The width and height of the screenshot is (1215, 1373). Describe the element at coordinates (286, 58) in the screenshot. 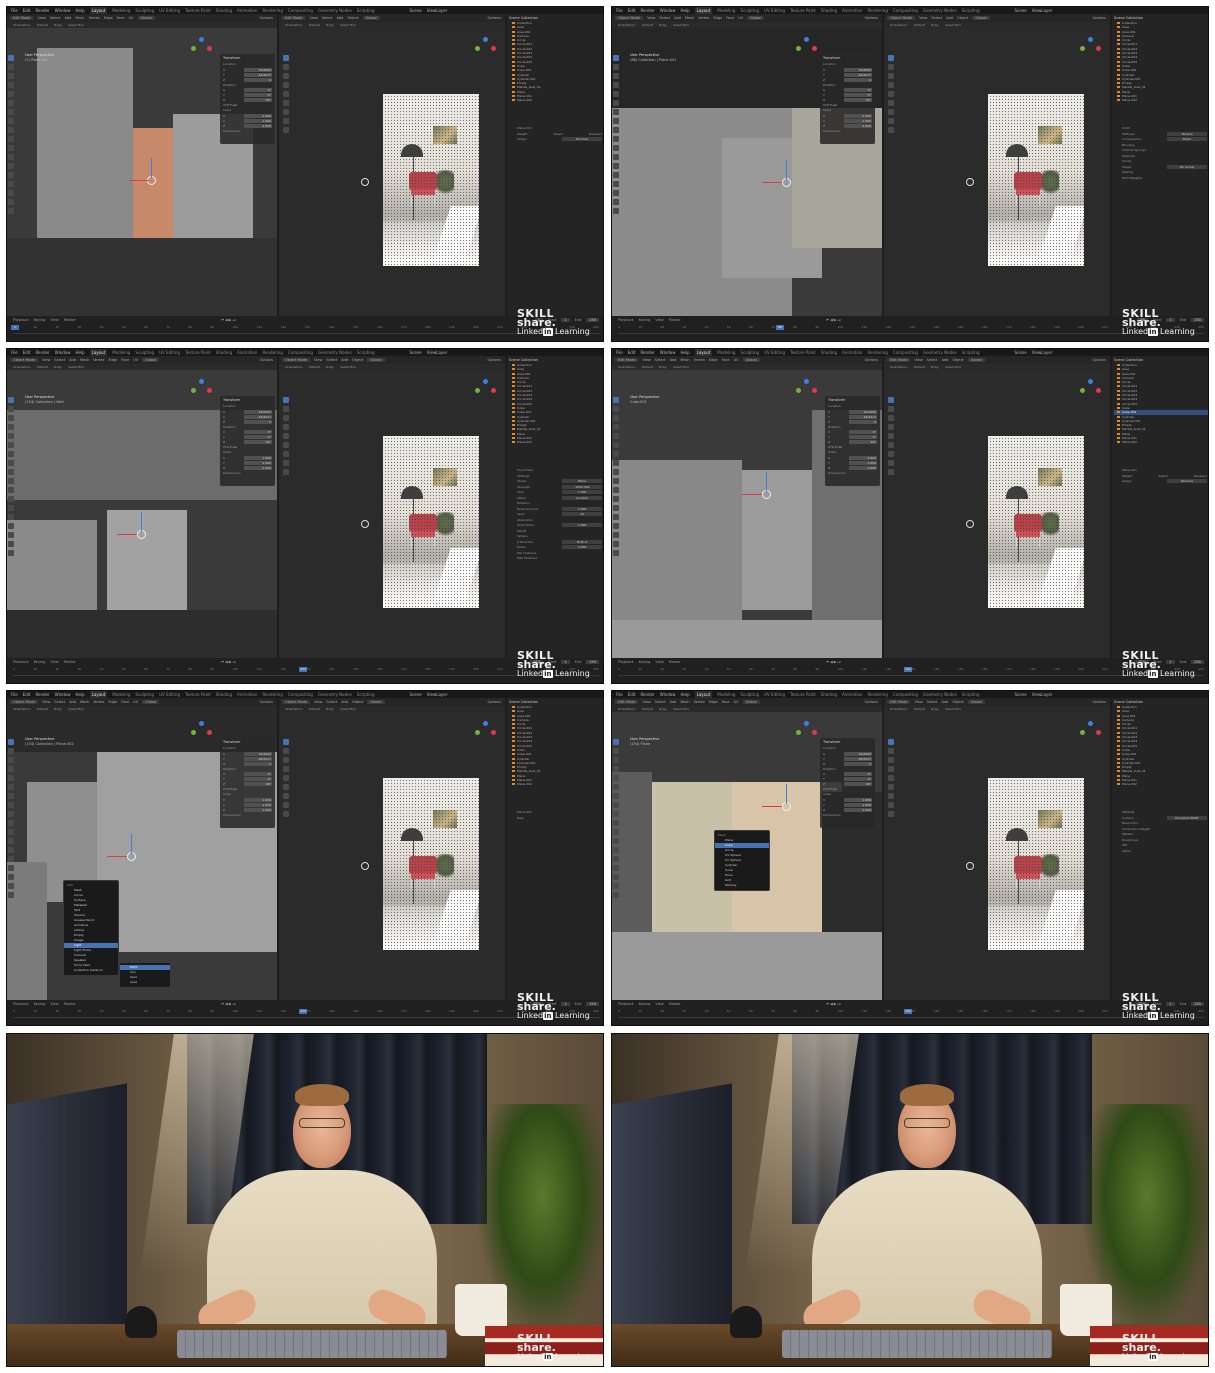

I see `select-tool-icon-right` at that location.